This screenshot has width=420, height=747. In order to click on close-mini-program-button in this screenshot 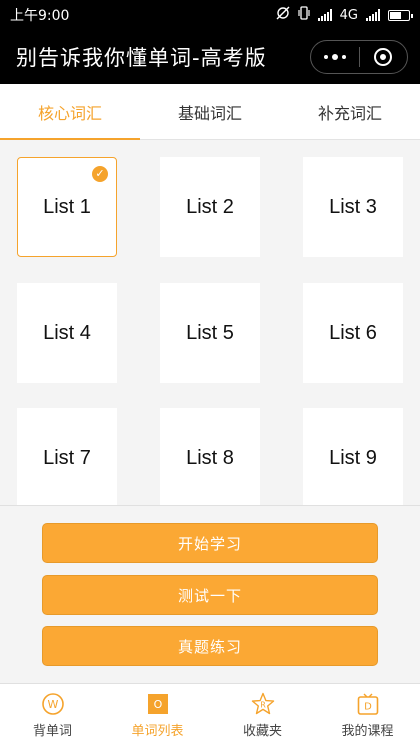, I will do `click(384, 57)`.